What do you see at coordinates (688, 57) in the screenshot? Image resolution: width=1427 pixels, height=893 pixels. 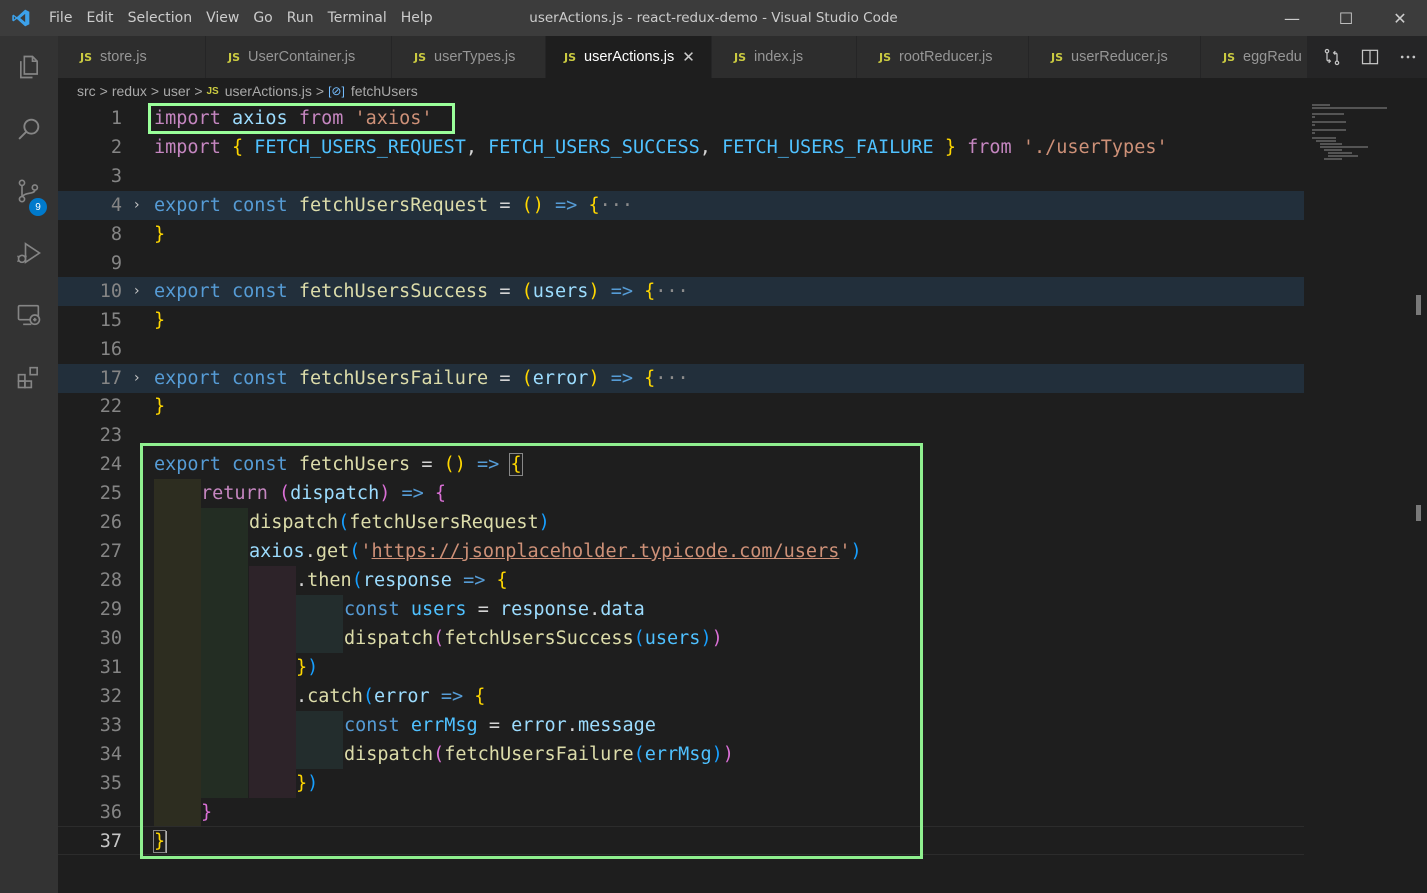 I see `close-tab-icon: ✕` at bounding box center [688, 57].